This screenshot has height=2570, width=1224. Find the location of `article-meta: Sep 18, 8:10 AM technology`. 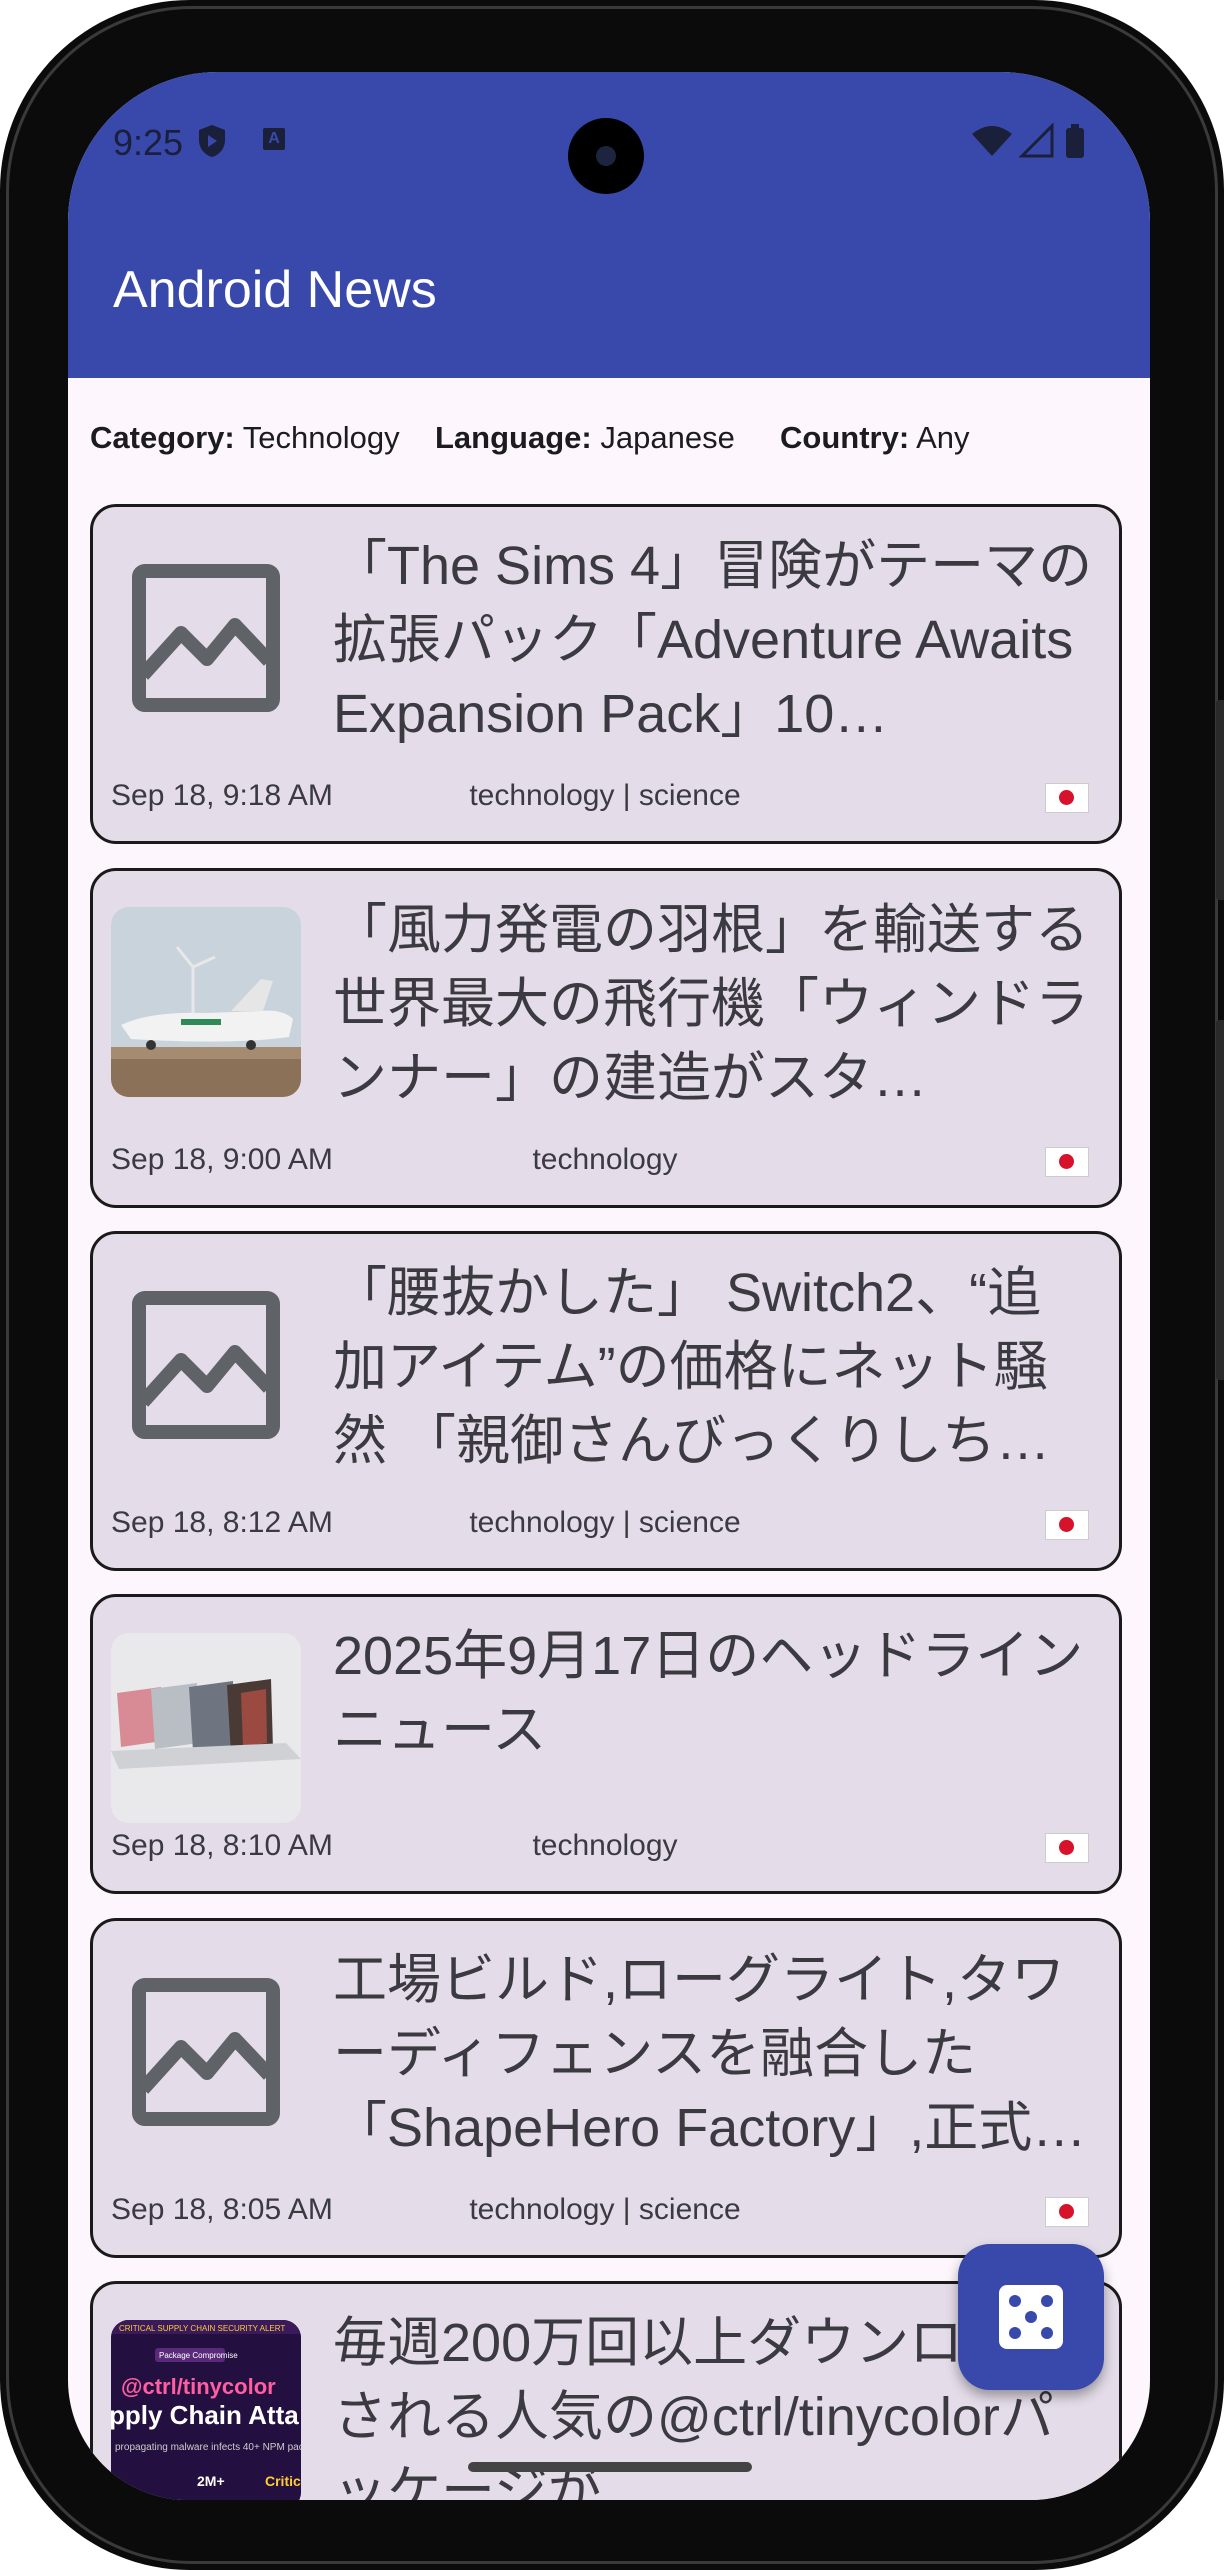

article-meta: Sep 18, 8:10 AM technology is located at coordinates (605, 1849).